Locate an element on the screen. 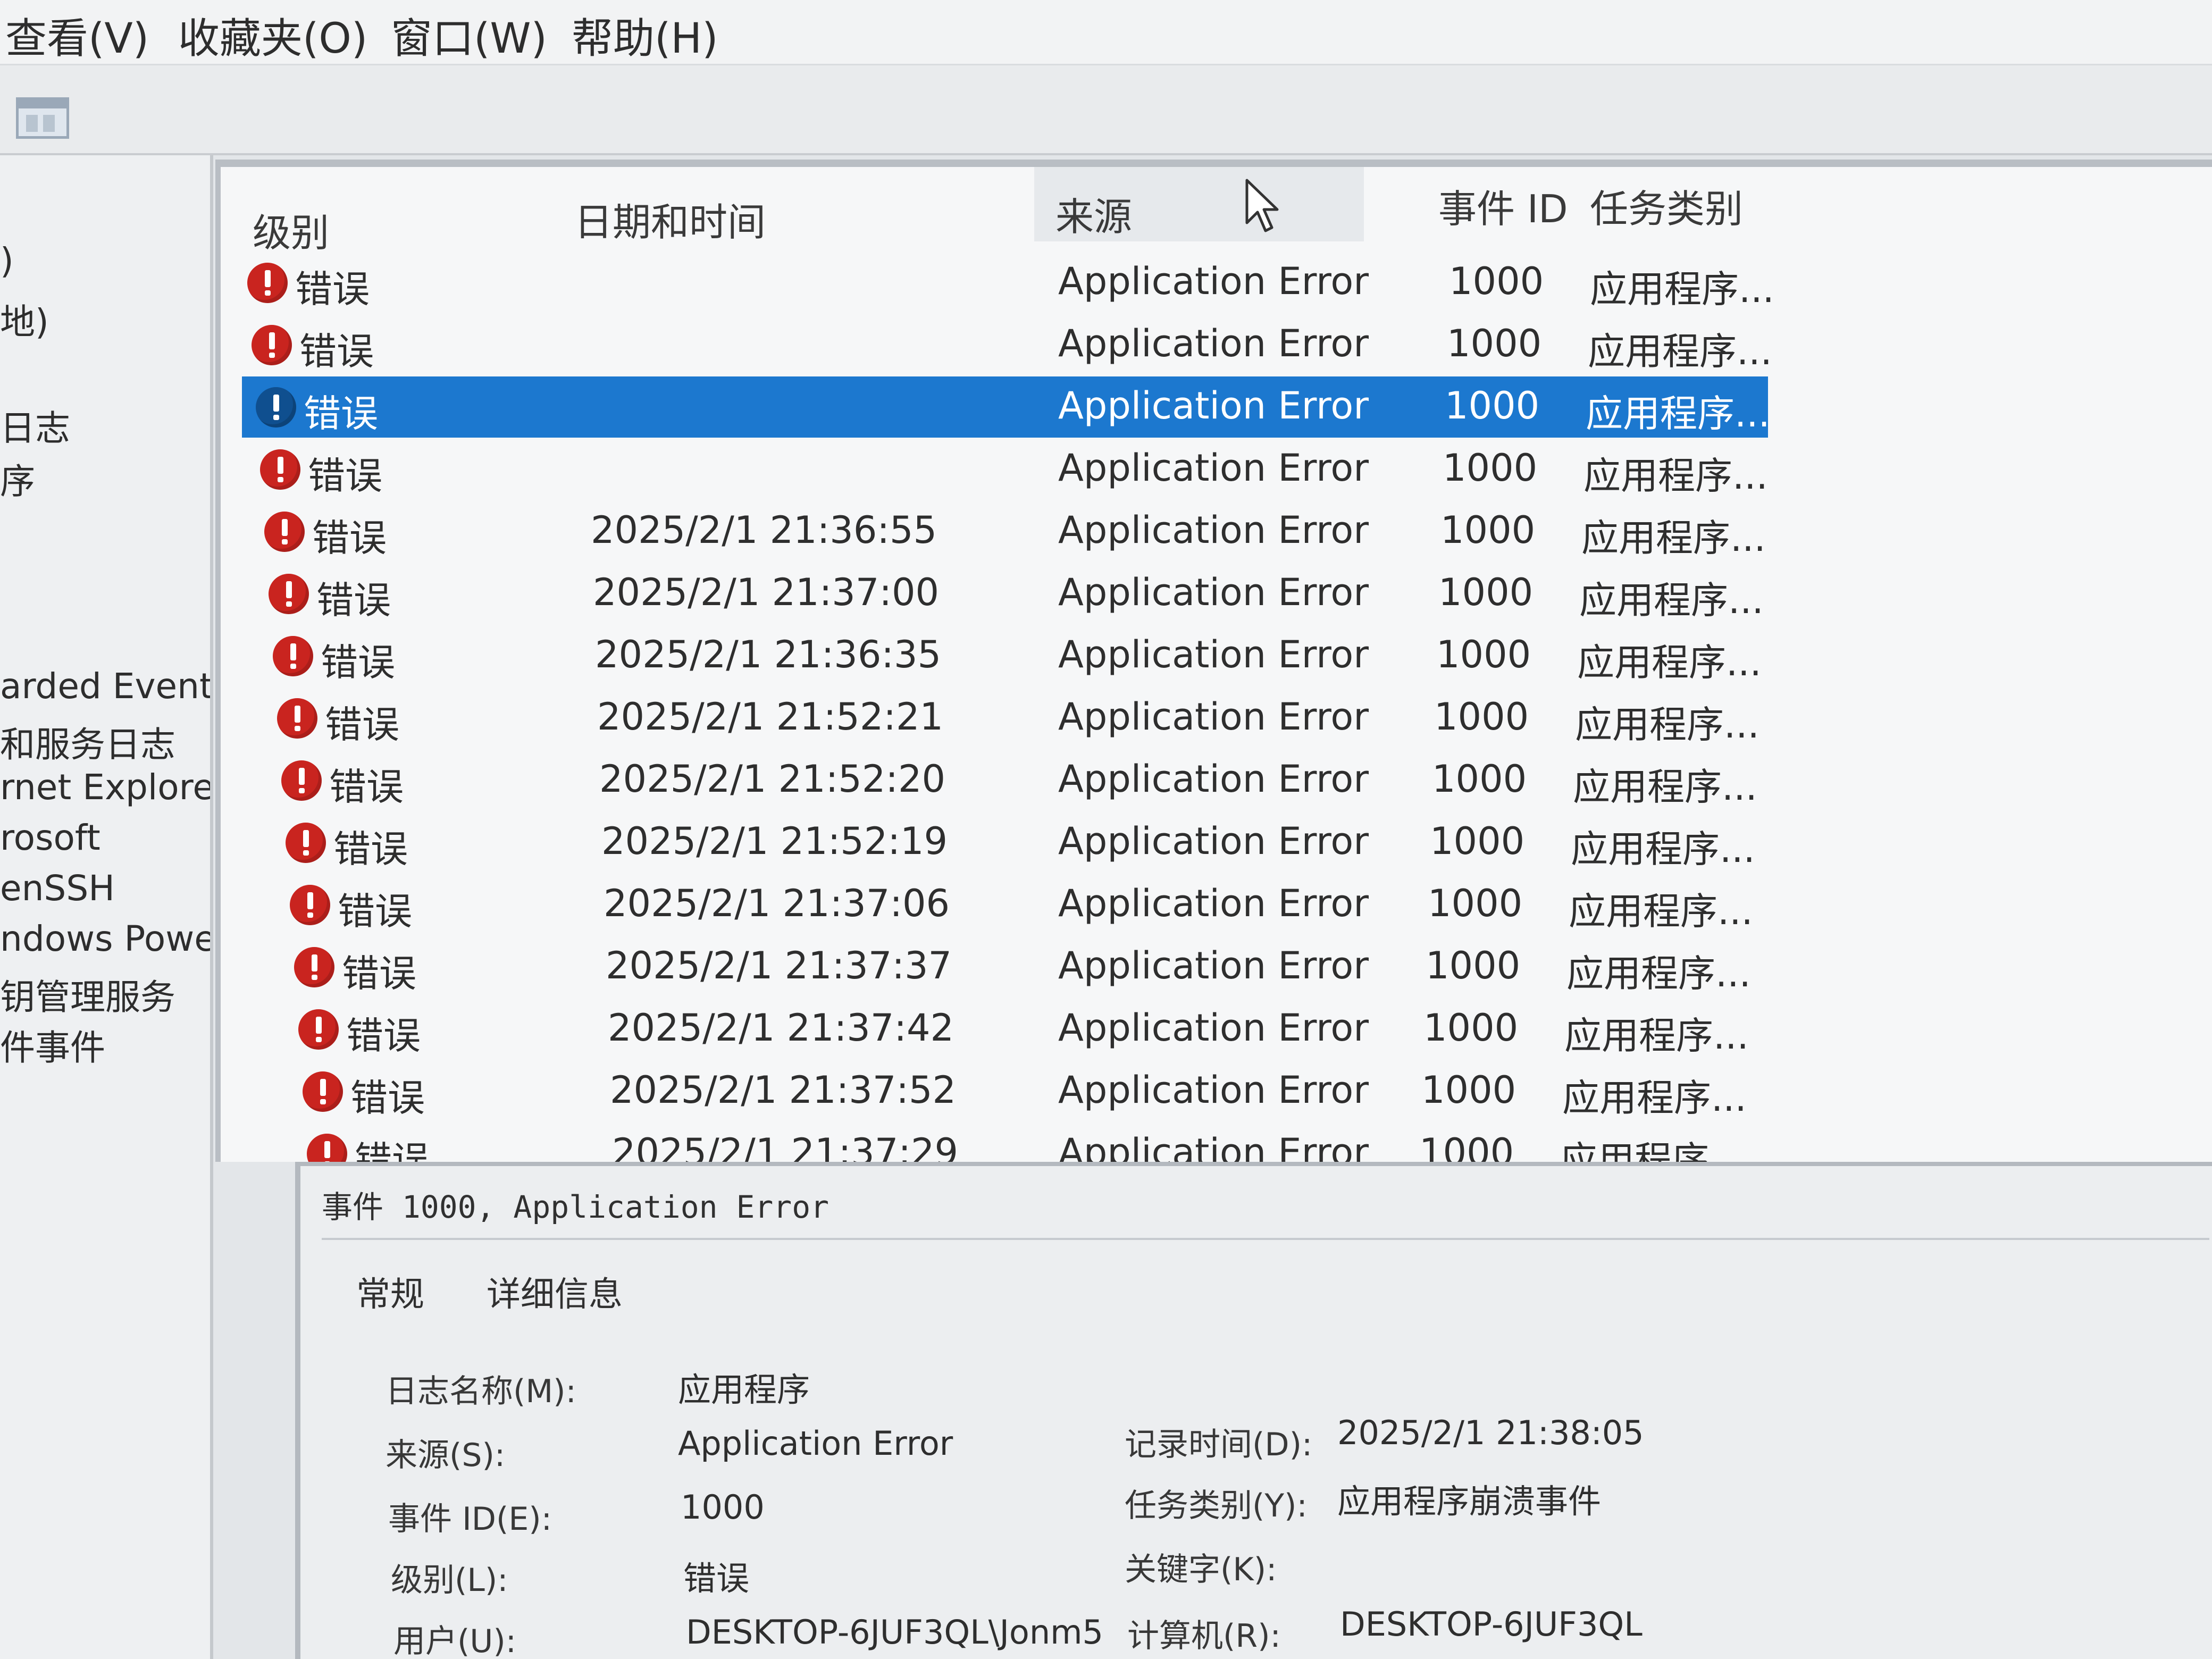  logged-label: 记录时间(D): is located at coordinates (1219, 1444).